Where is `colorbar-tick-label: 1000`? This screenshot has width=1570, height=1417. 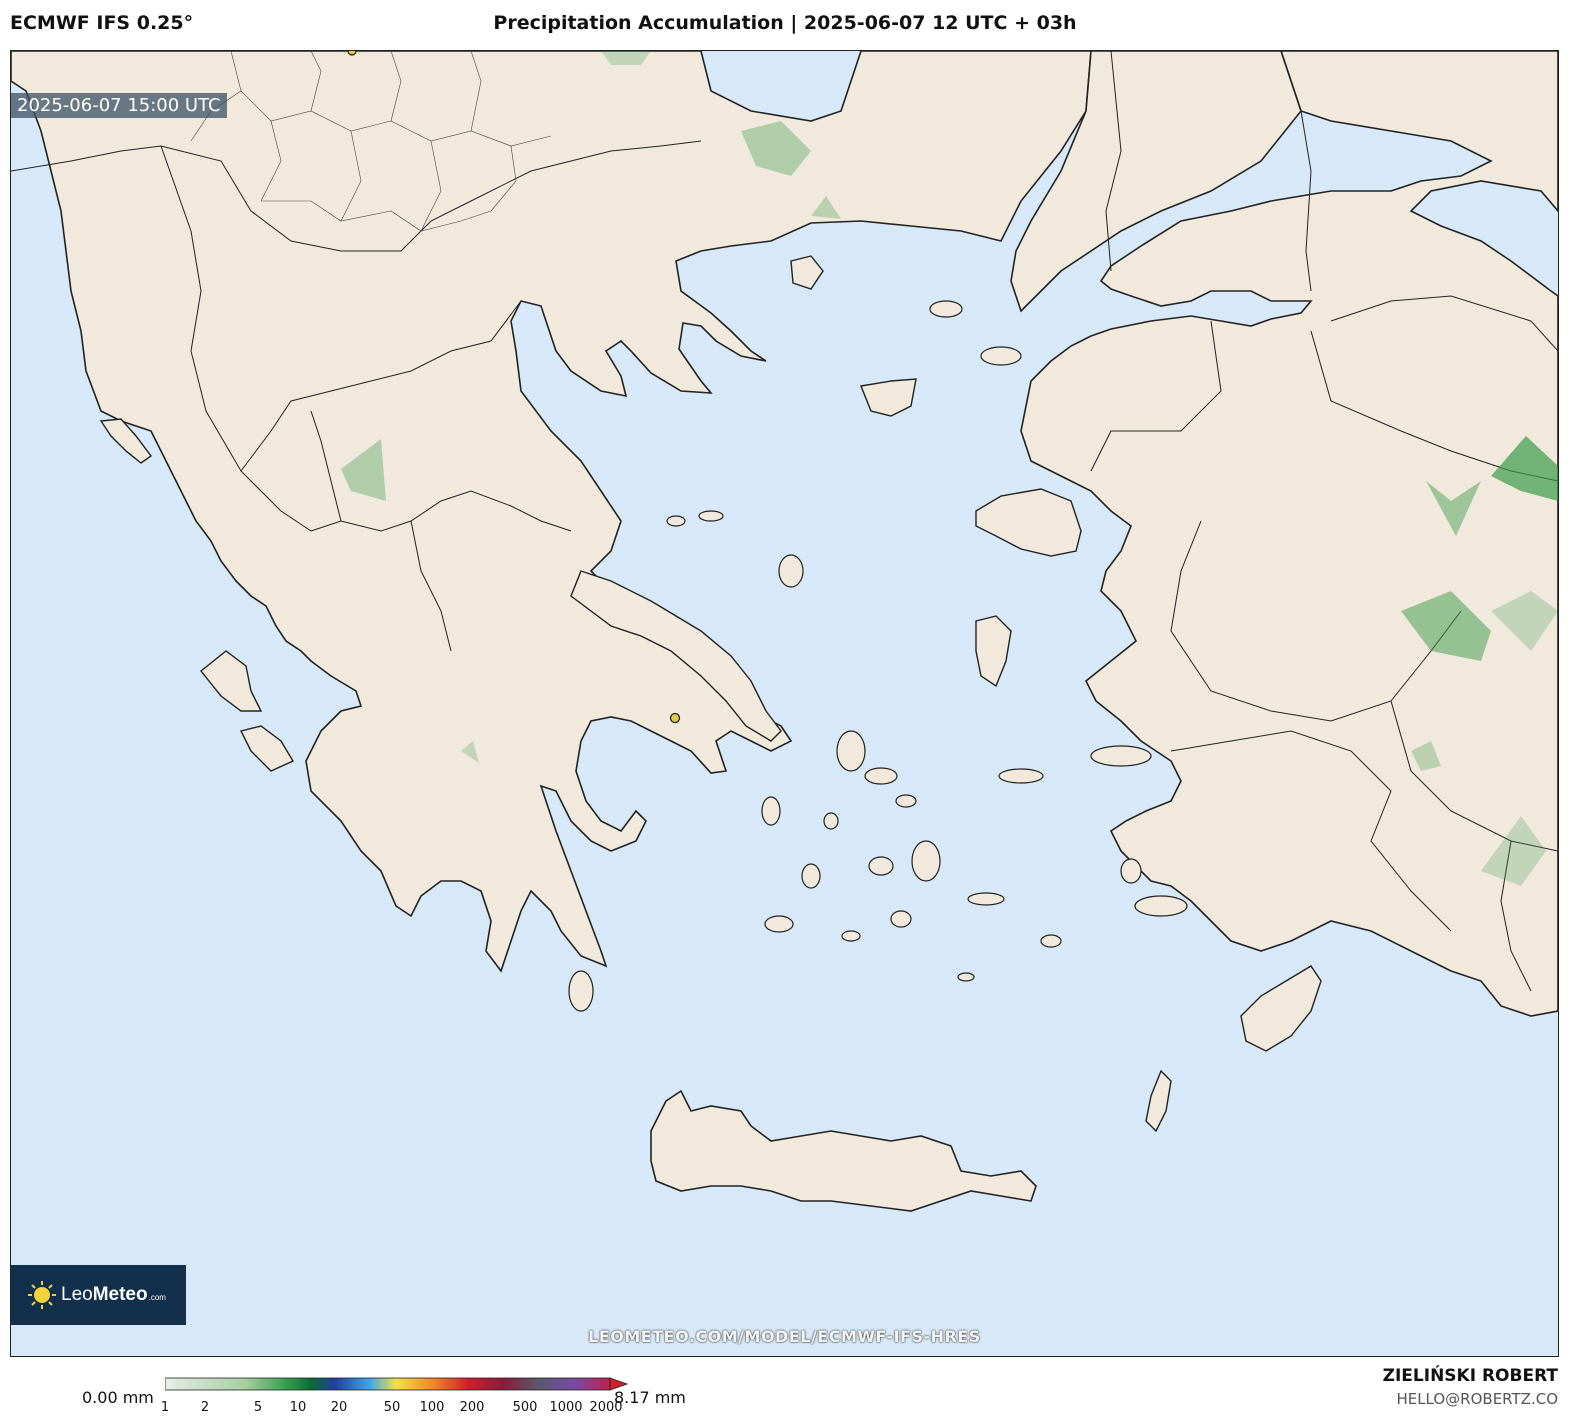 colorbar-tick-label: 1000 is located at coordinates (566, 1407).